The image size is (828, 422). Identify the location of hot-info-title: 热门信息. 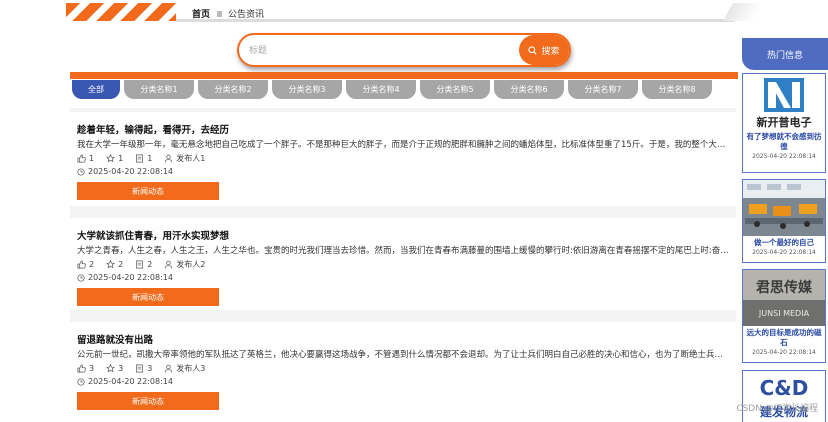
(785, 54).